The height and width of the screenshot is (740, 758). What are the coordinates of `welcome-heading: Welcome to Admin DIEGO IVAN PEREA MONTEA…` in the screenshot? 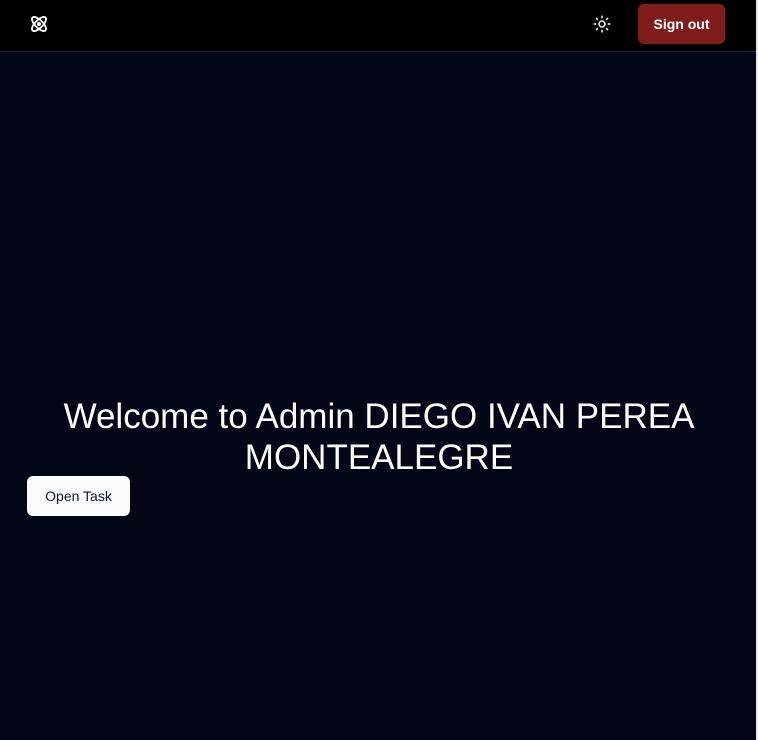 It's located at (379, 437).